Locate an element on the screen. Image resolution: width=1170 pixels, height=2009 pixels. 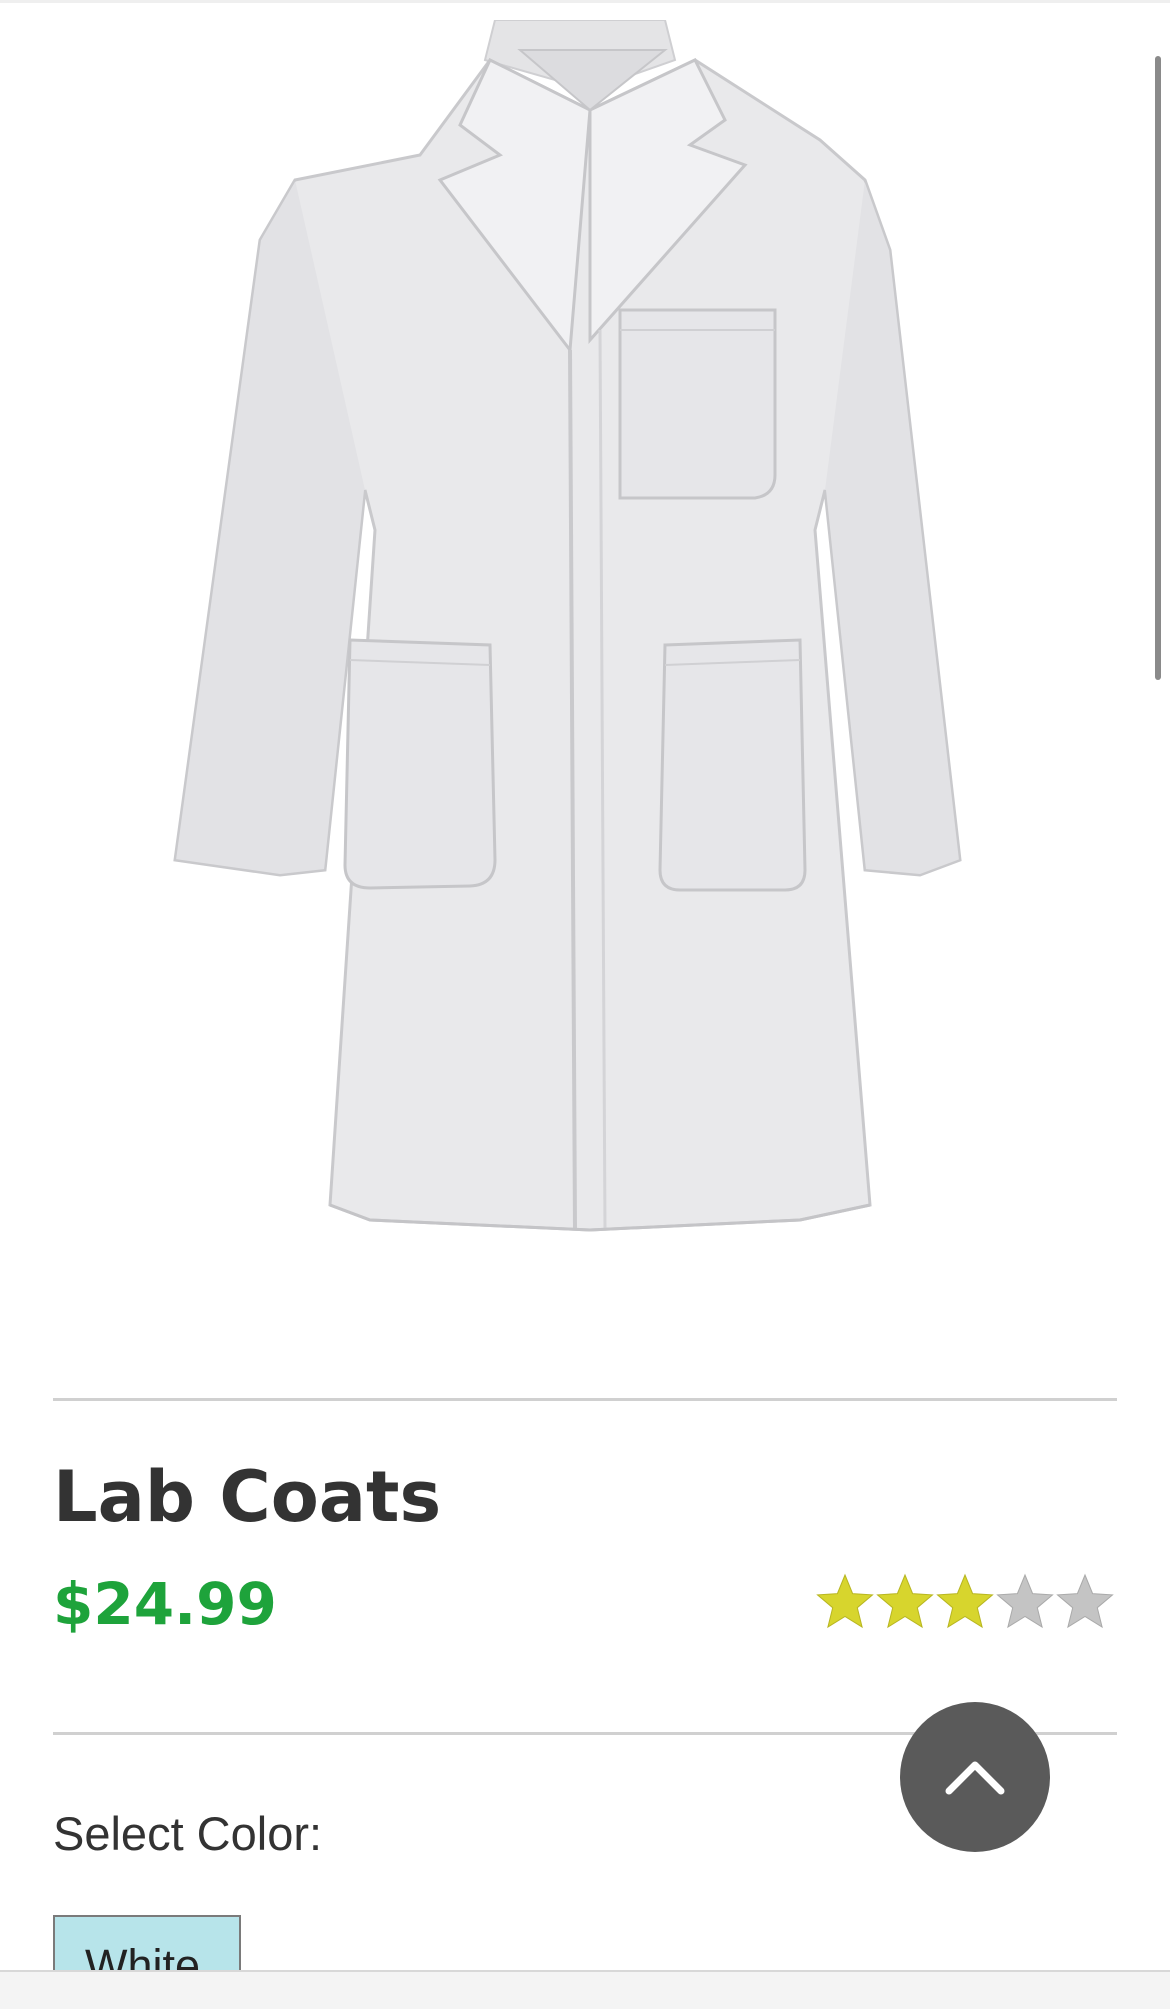
bottom-bar is located at coordinates (585, 1989).